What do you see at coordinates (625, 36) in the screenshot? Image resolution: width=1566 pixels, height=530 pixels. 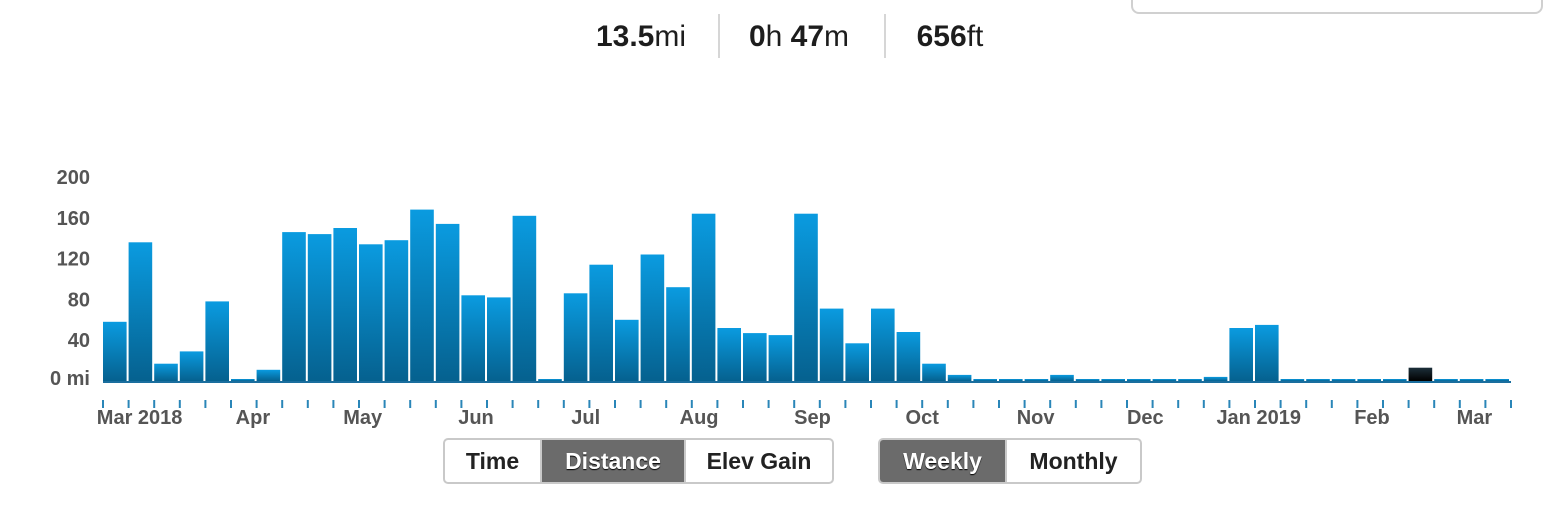 I see `distance-value: 13.5` at bounding box center [625, 36].